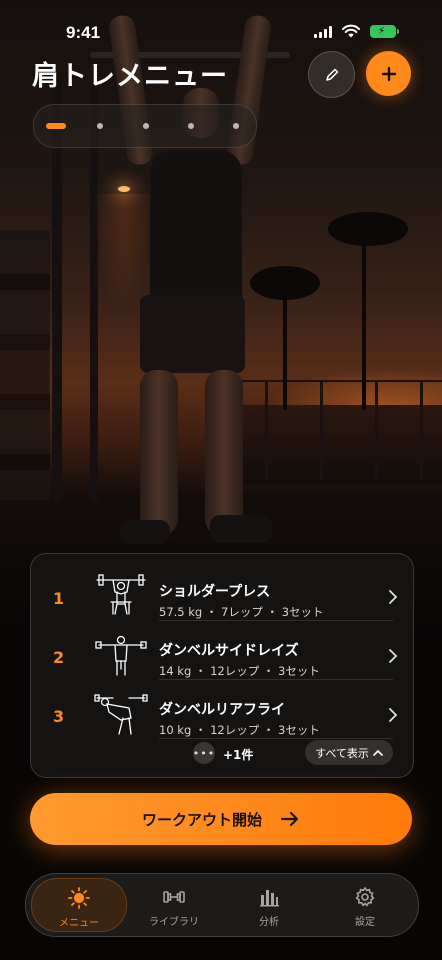  I want to click on exercise-number: 3, so click(59, 716).